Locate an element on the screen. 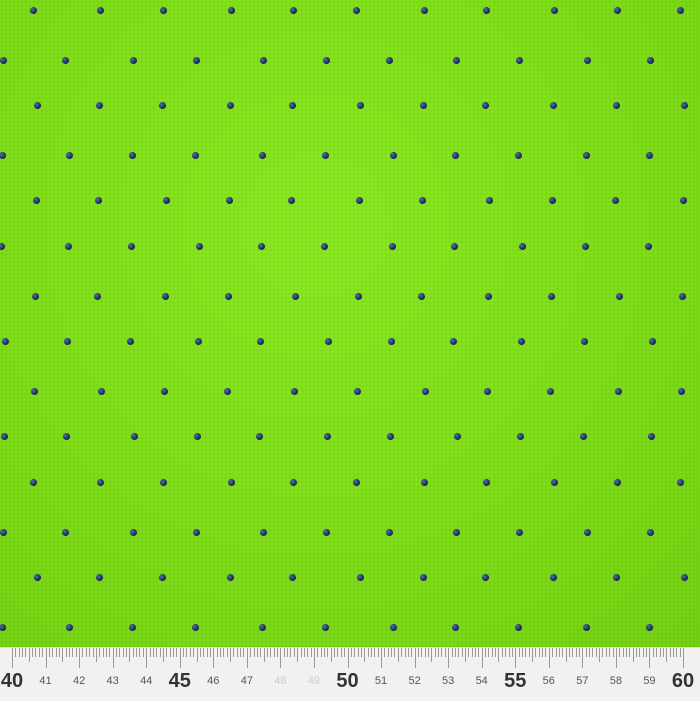 This screenshot has height=701, width=700. ruler-label: 42 is located at coordinates (79, 681).